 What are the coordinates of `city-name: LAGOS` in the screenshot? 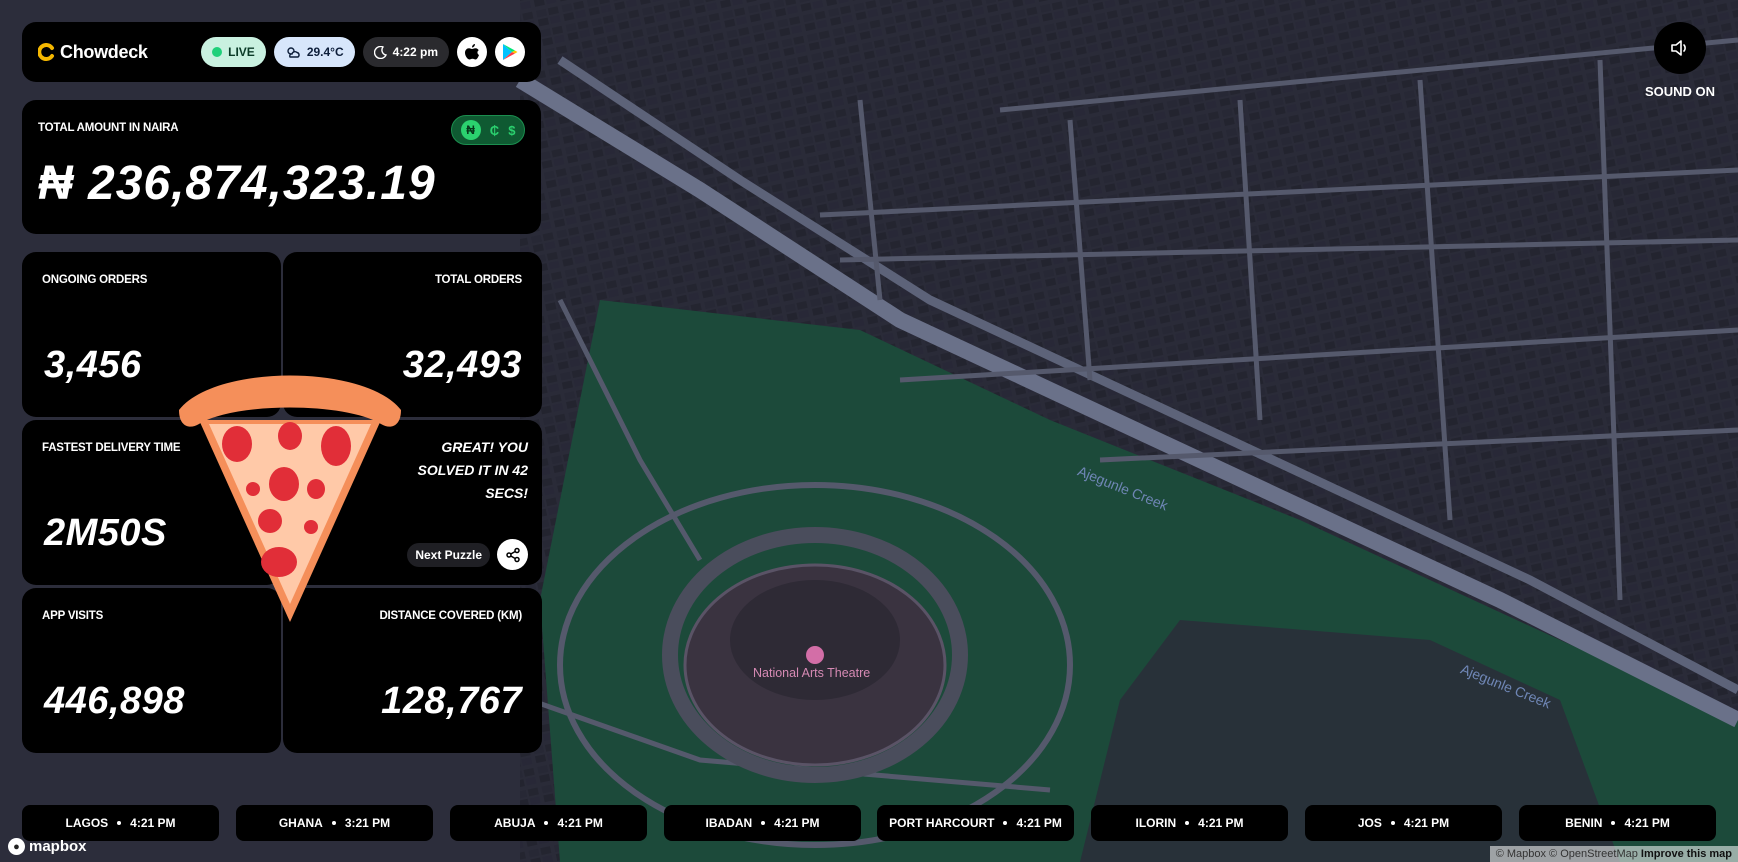 It's located at (87, 823).